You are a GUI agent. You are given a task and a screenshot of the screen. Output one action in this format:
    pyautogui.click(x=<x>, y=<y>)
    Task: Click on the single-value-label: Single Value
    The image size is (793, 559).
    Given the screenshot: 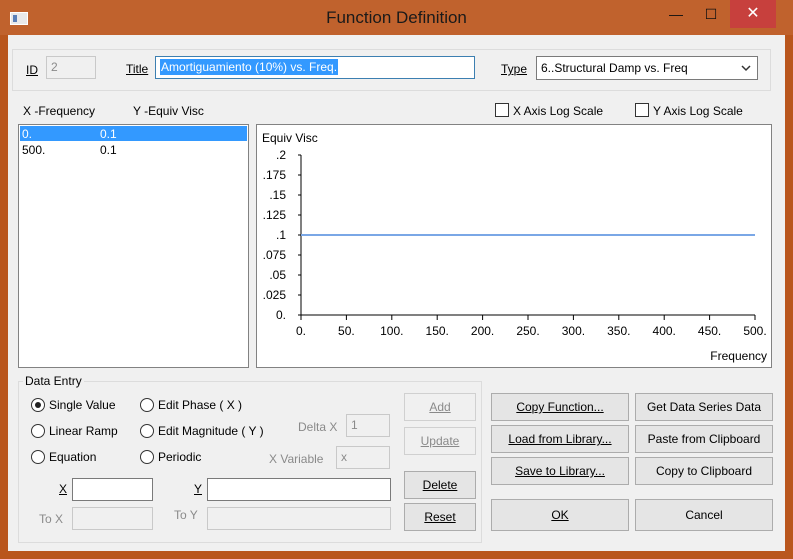 What is the action you would take?
    pyautogui.click(x=82, y=405)
    